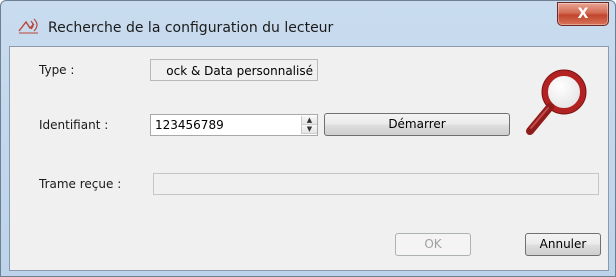  What do you see at coordinates (74, 125) in the screenshot?
I see `identifiant-label: Identifiant :` at bounding box center [74, 125].